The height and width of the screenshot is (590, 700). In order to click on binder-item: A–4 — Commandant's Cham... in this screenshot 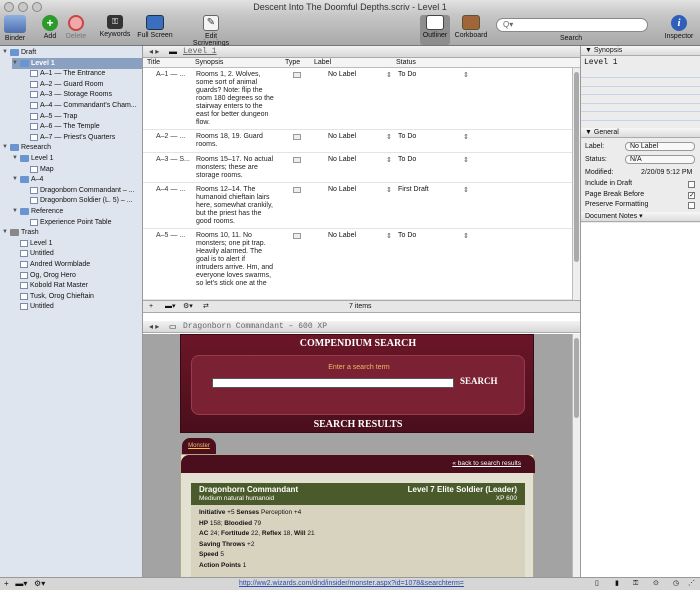, I will do `click(82, 105)`.